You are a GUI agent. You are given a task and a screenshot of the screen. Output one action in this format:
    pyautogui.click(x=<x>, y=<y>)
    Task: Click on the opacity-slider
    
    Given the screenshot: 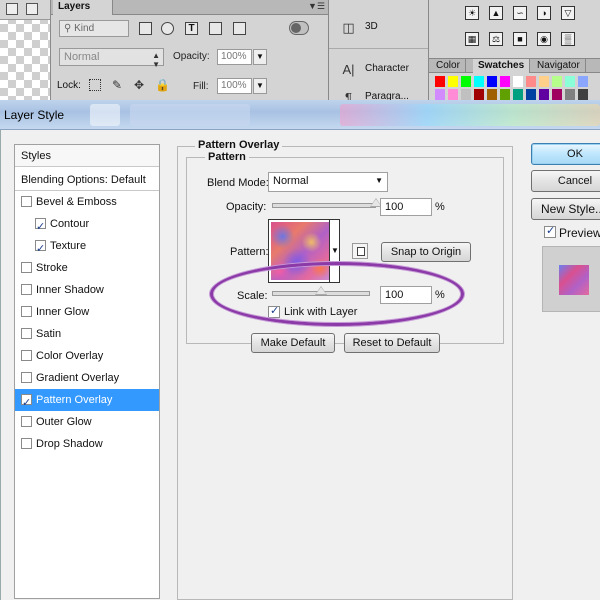 What is the action you would take?
    pyautogui.click(x=324, y=205)
    